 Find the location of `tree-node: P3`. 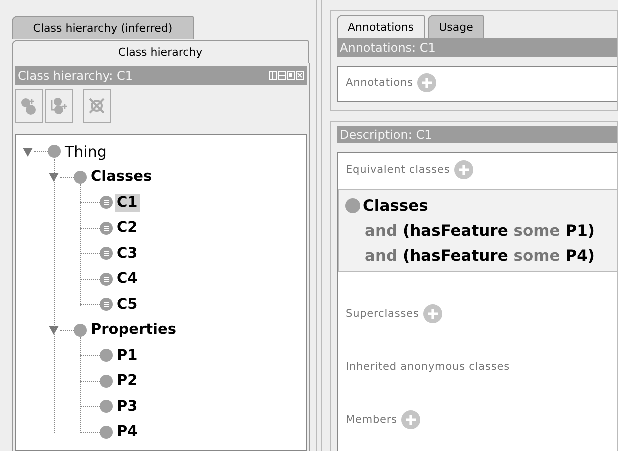

tree-node: P3 is located at coordinates (127, 407).